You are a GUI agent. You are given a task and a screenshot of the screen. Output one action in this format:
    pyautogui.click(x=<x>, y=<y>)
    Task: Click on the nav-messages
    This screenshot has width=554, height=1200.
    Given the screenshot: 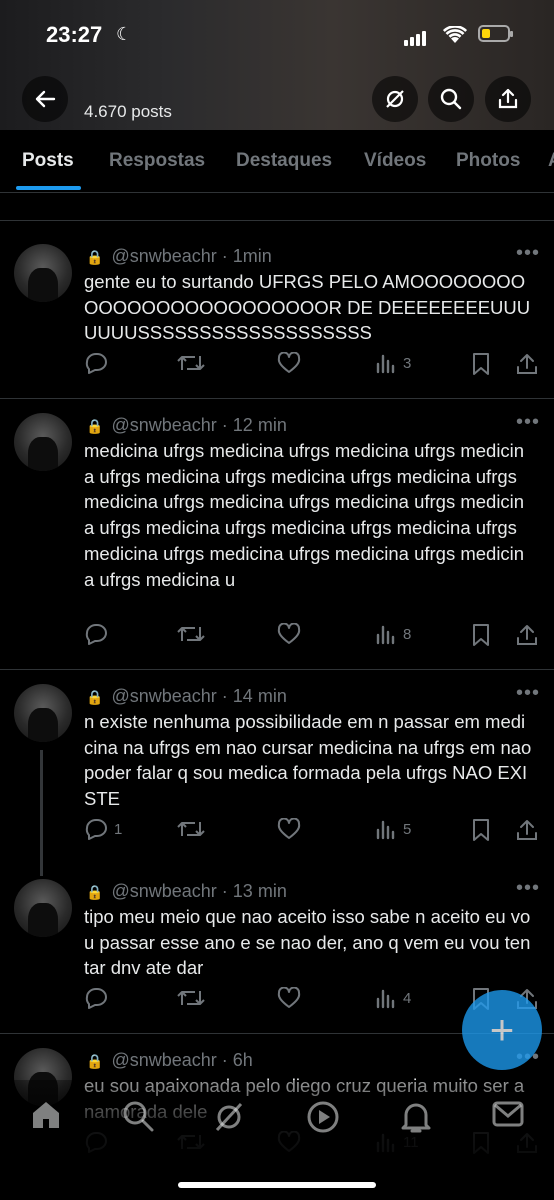 What is the action you would take?
    pyautogui.click(x=508, y=1116)
    